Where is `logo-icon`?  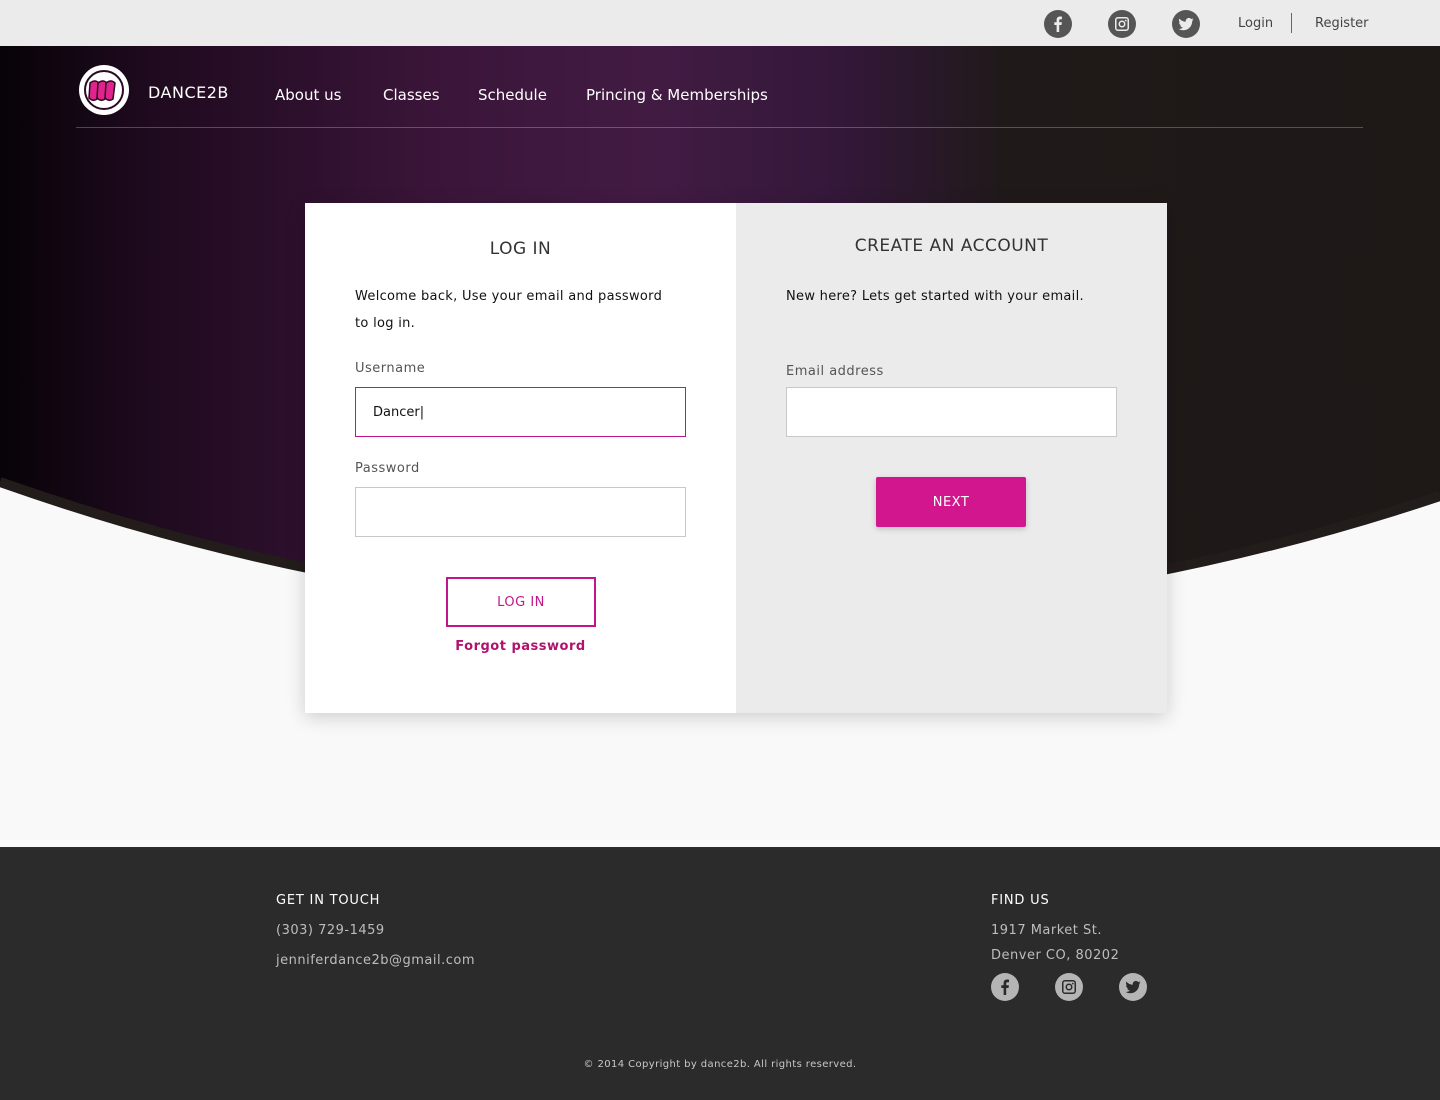 logo-icon is located at coordinates (104, 90).